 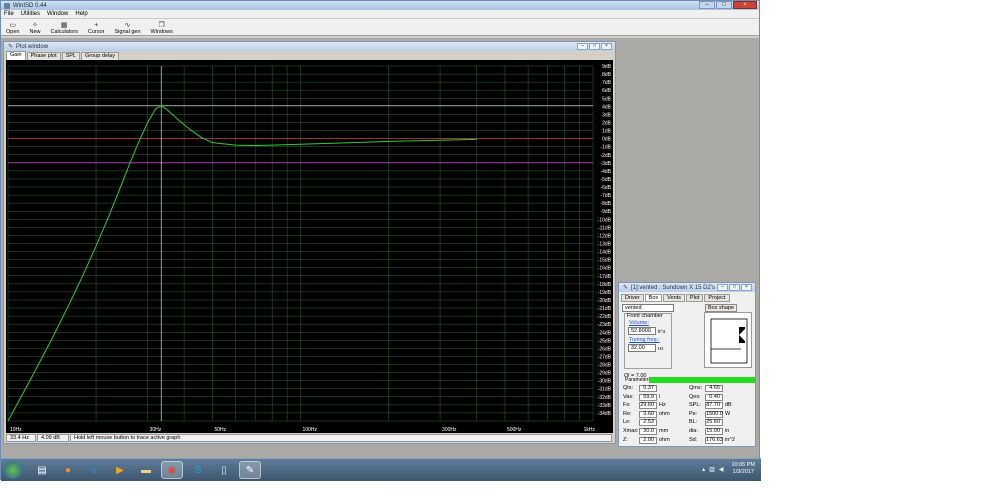 What do you see at coordinates (30, 14) in the screenshot?
I see `menu-utilities: Utilities` at bounding box center [30, 14].